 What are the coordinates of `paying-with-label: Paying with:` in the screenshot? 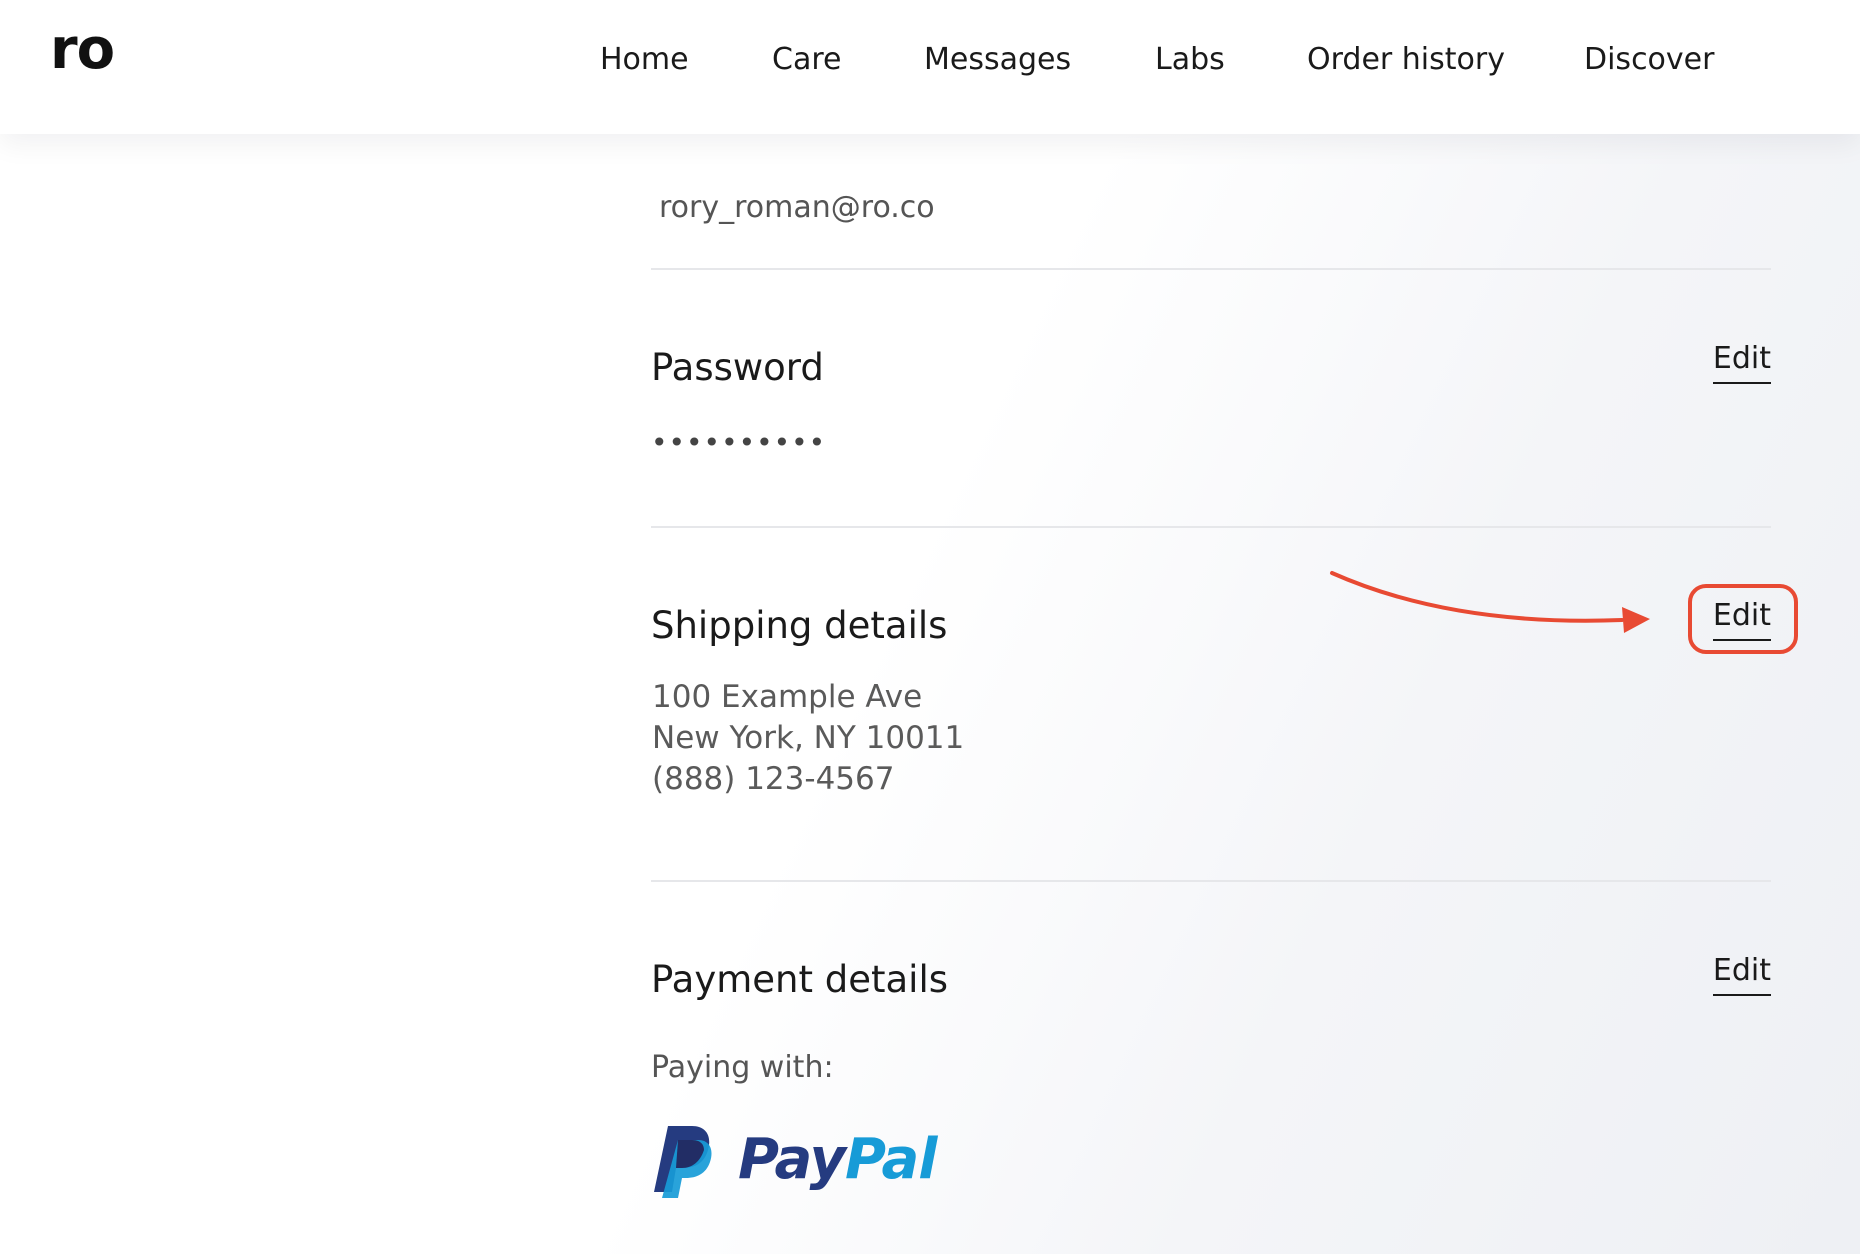 It's located at (742, 1067).